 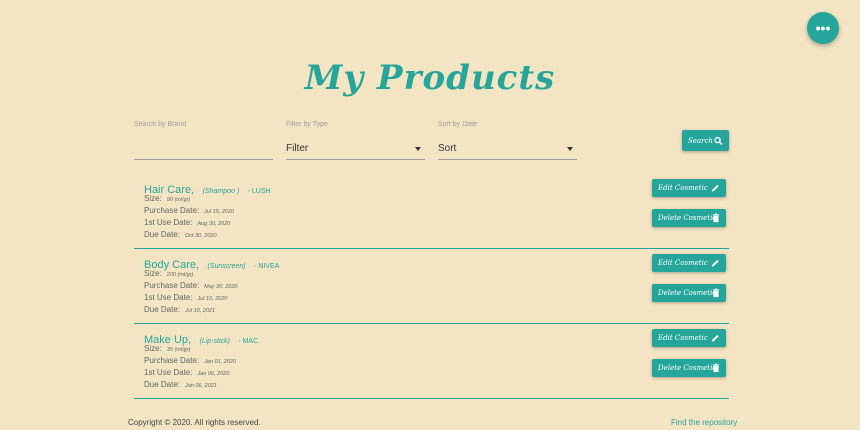 I want to click on type-filter-value: Filter, so click(x=297, y=148).